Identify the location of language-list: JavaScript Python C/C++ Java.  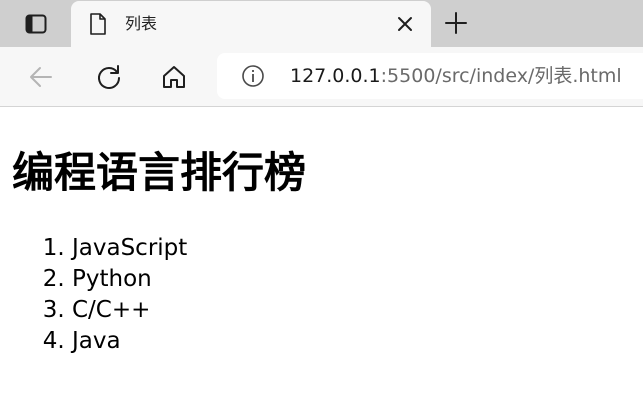
(93, 295).